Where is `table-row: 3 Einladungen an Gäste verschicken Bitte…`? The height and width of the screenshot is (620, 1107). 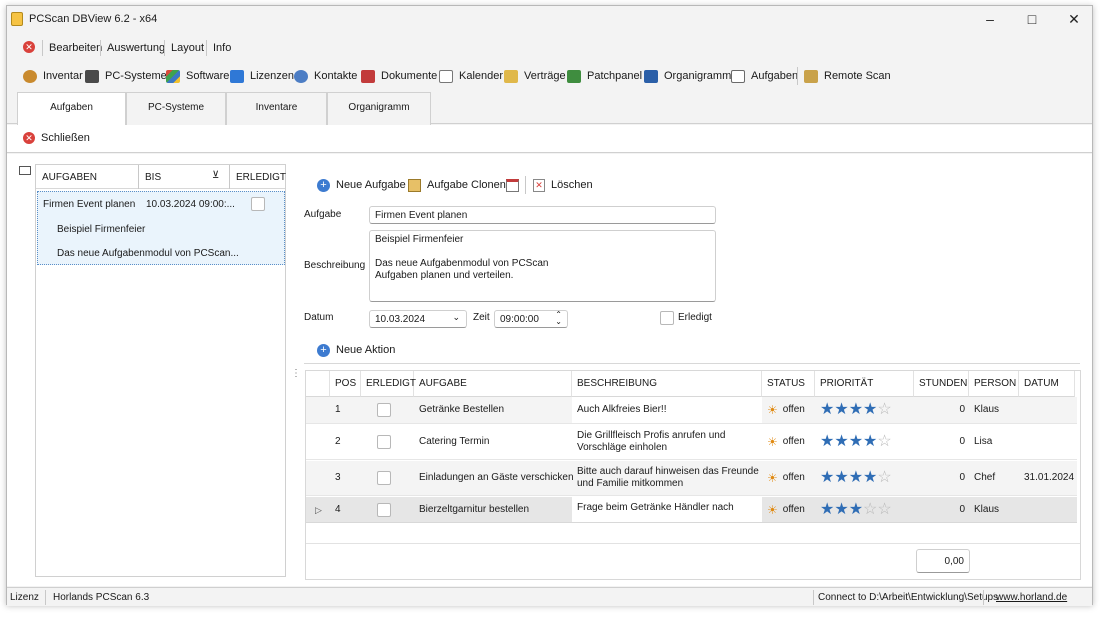 table-row: 3 Einladungen an Gäste verschicken Bitte… is located at coordinates (691, 478).